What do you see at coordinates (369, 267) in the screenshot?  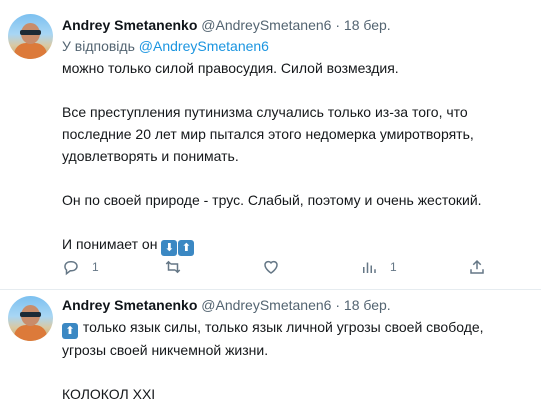 I see `bar-chart-icon` at bounding box center [369, 267].